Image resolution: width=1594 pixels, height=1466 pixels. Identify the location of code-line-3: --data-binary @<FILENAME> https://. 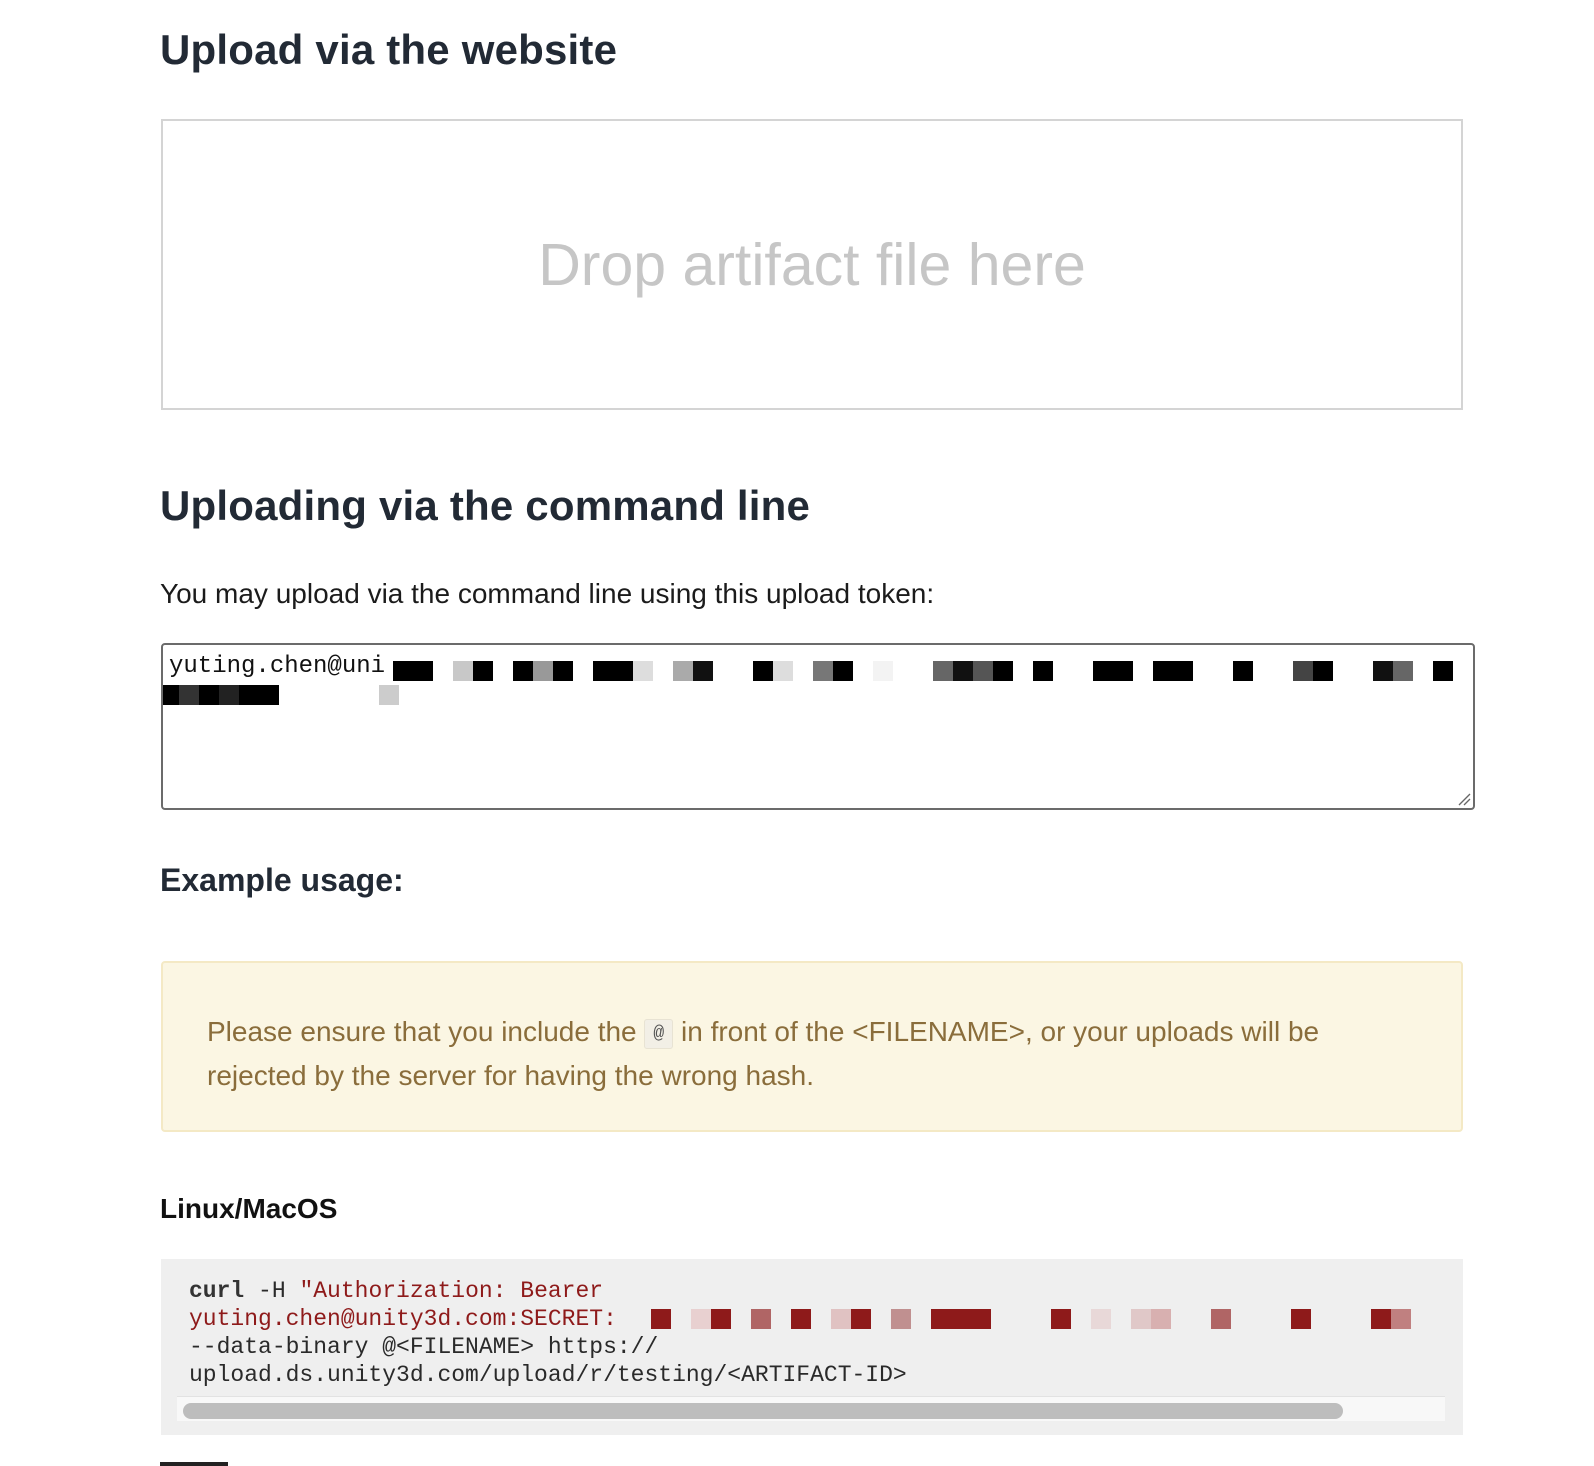
(424, 1347).